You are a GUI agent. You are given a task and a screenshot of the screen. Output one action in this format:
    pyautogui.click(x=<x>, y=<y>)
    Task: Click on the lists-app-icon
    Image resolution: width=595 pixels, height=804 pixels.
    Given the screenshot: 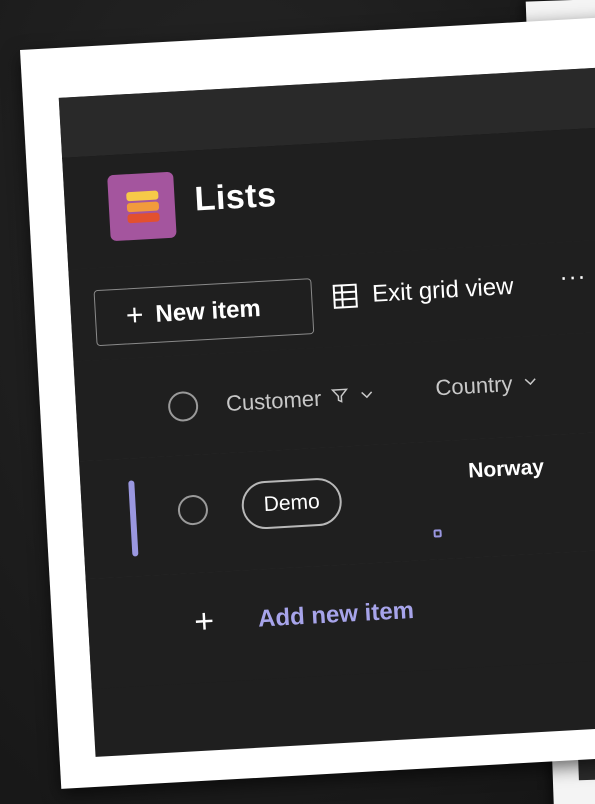 What is the action you would take?
    pyautogui.click(x=142, y=206)
    